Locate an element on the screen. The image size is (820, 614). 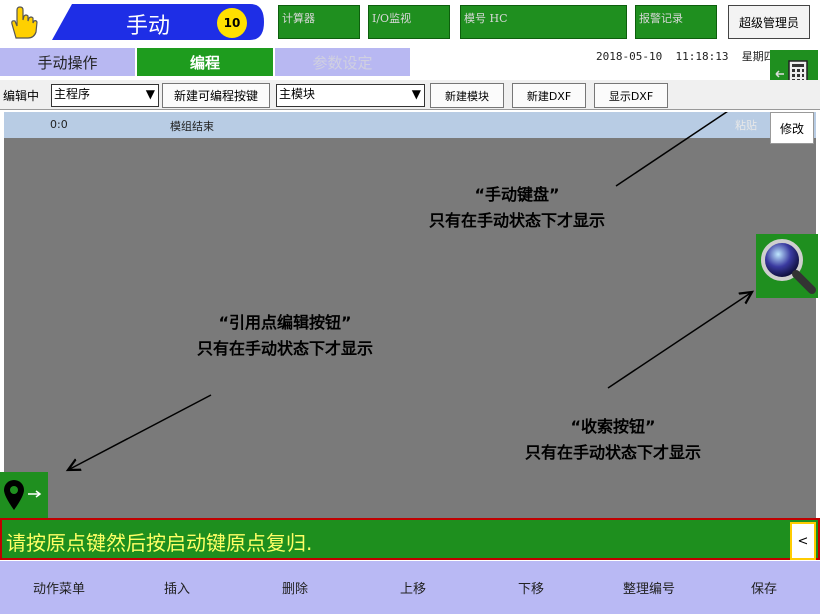
calculator-button: 计算器 is located at coordinates (319, 22).